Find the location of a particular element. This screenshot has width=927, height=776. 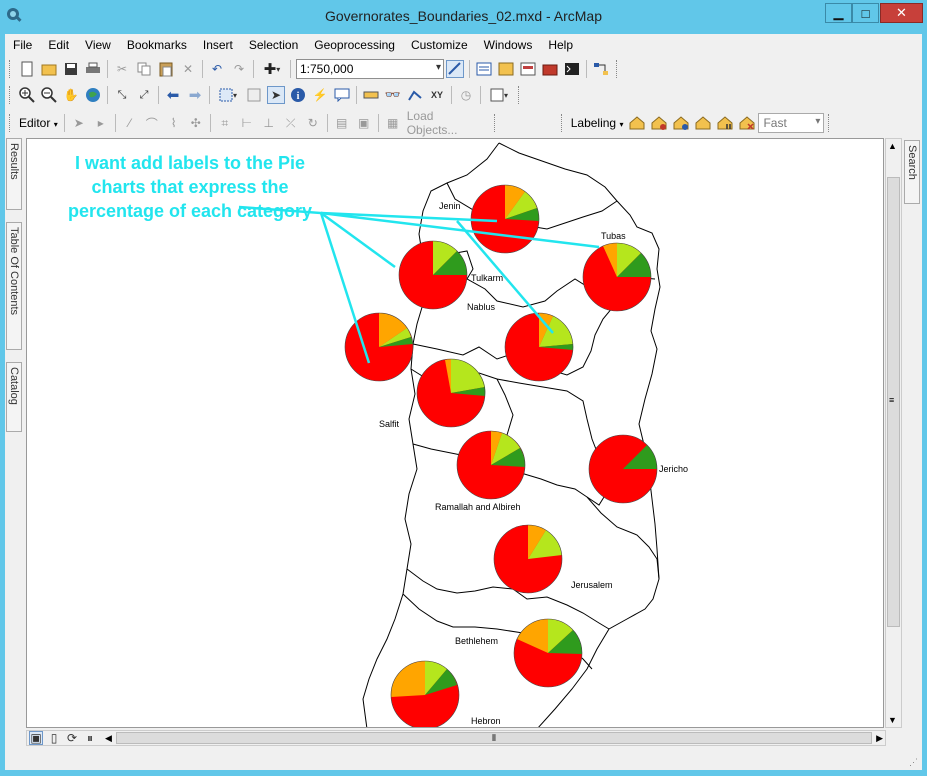

labeling-menu-button: Labeling ▾ is located at coordinates (597, 123).